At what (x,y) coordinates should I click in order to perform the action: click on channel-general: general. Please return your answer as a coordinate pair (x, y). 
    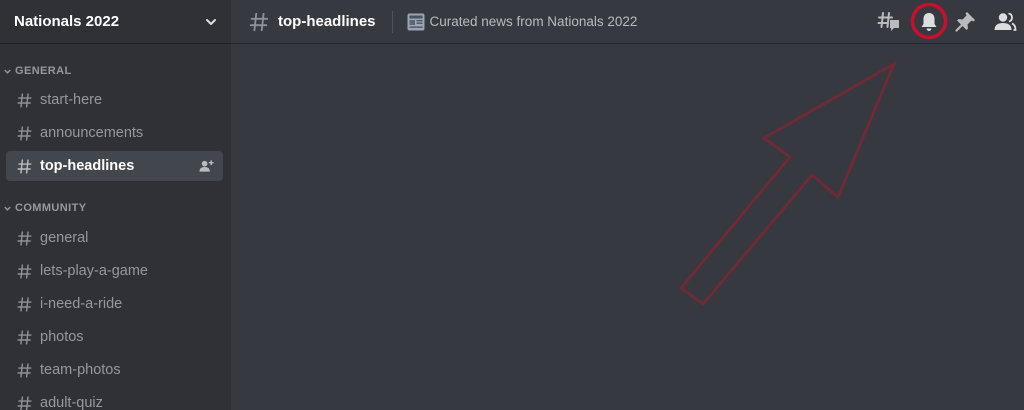
    Looking at the image, I should click on (114, 238).